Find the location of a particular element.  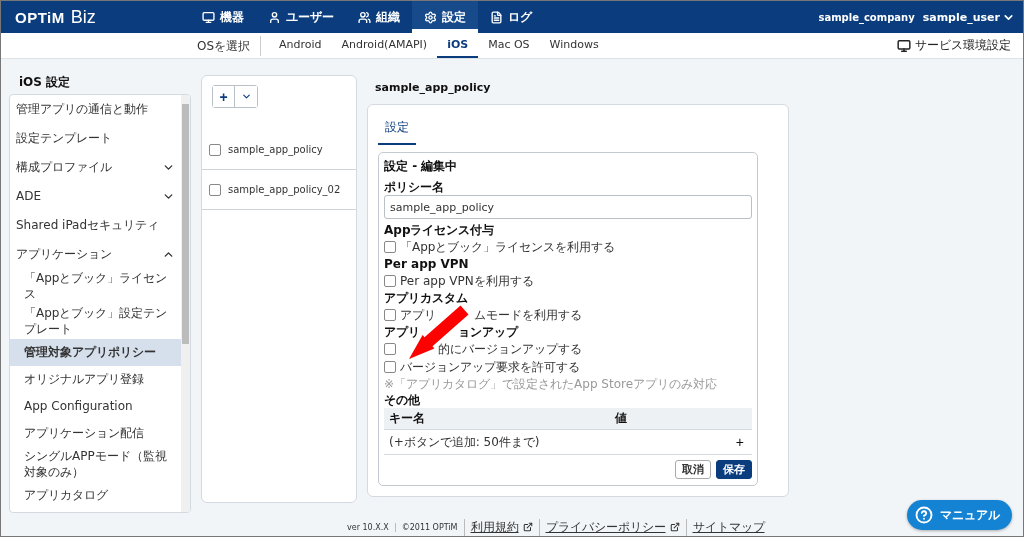

sidebar-item: ADE is located at coordinates (95, 196).